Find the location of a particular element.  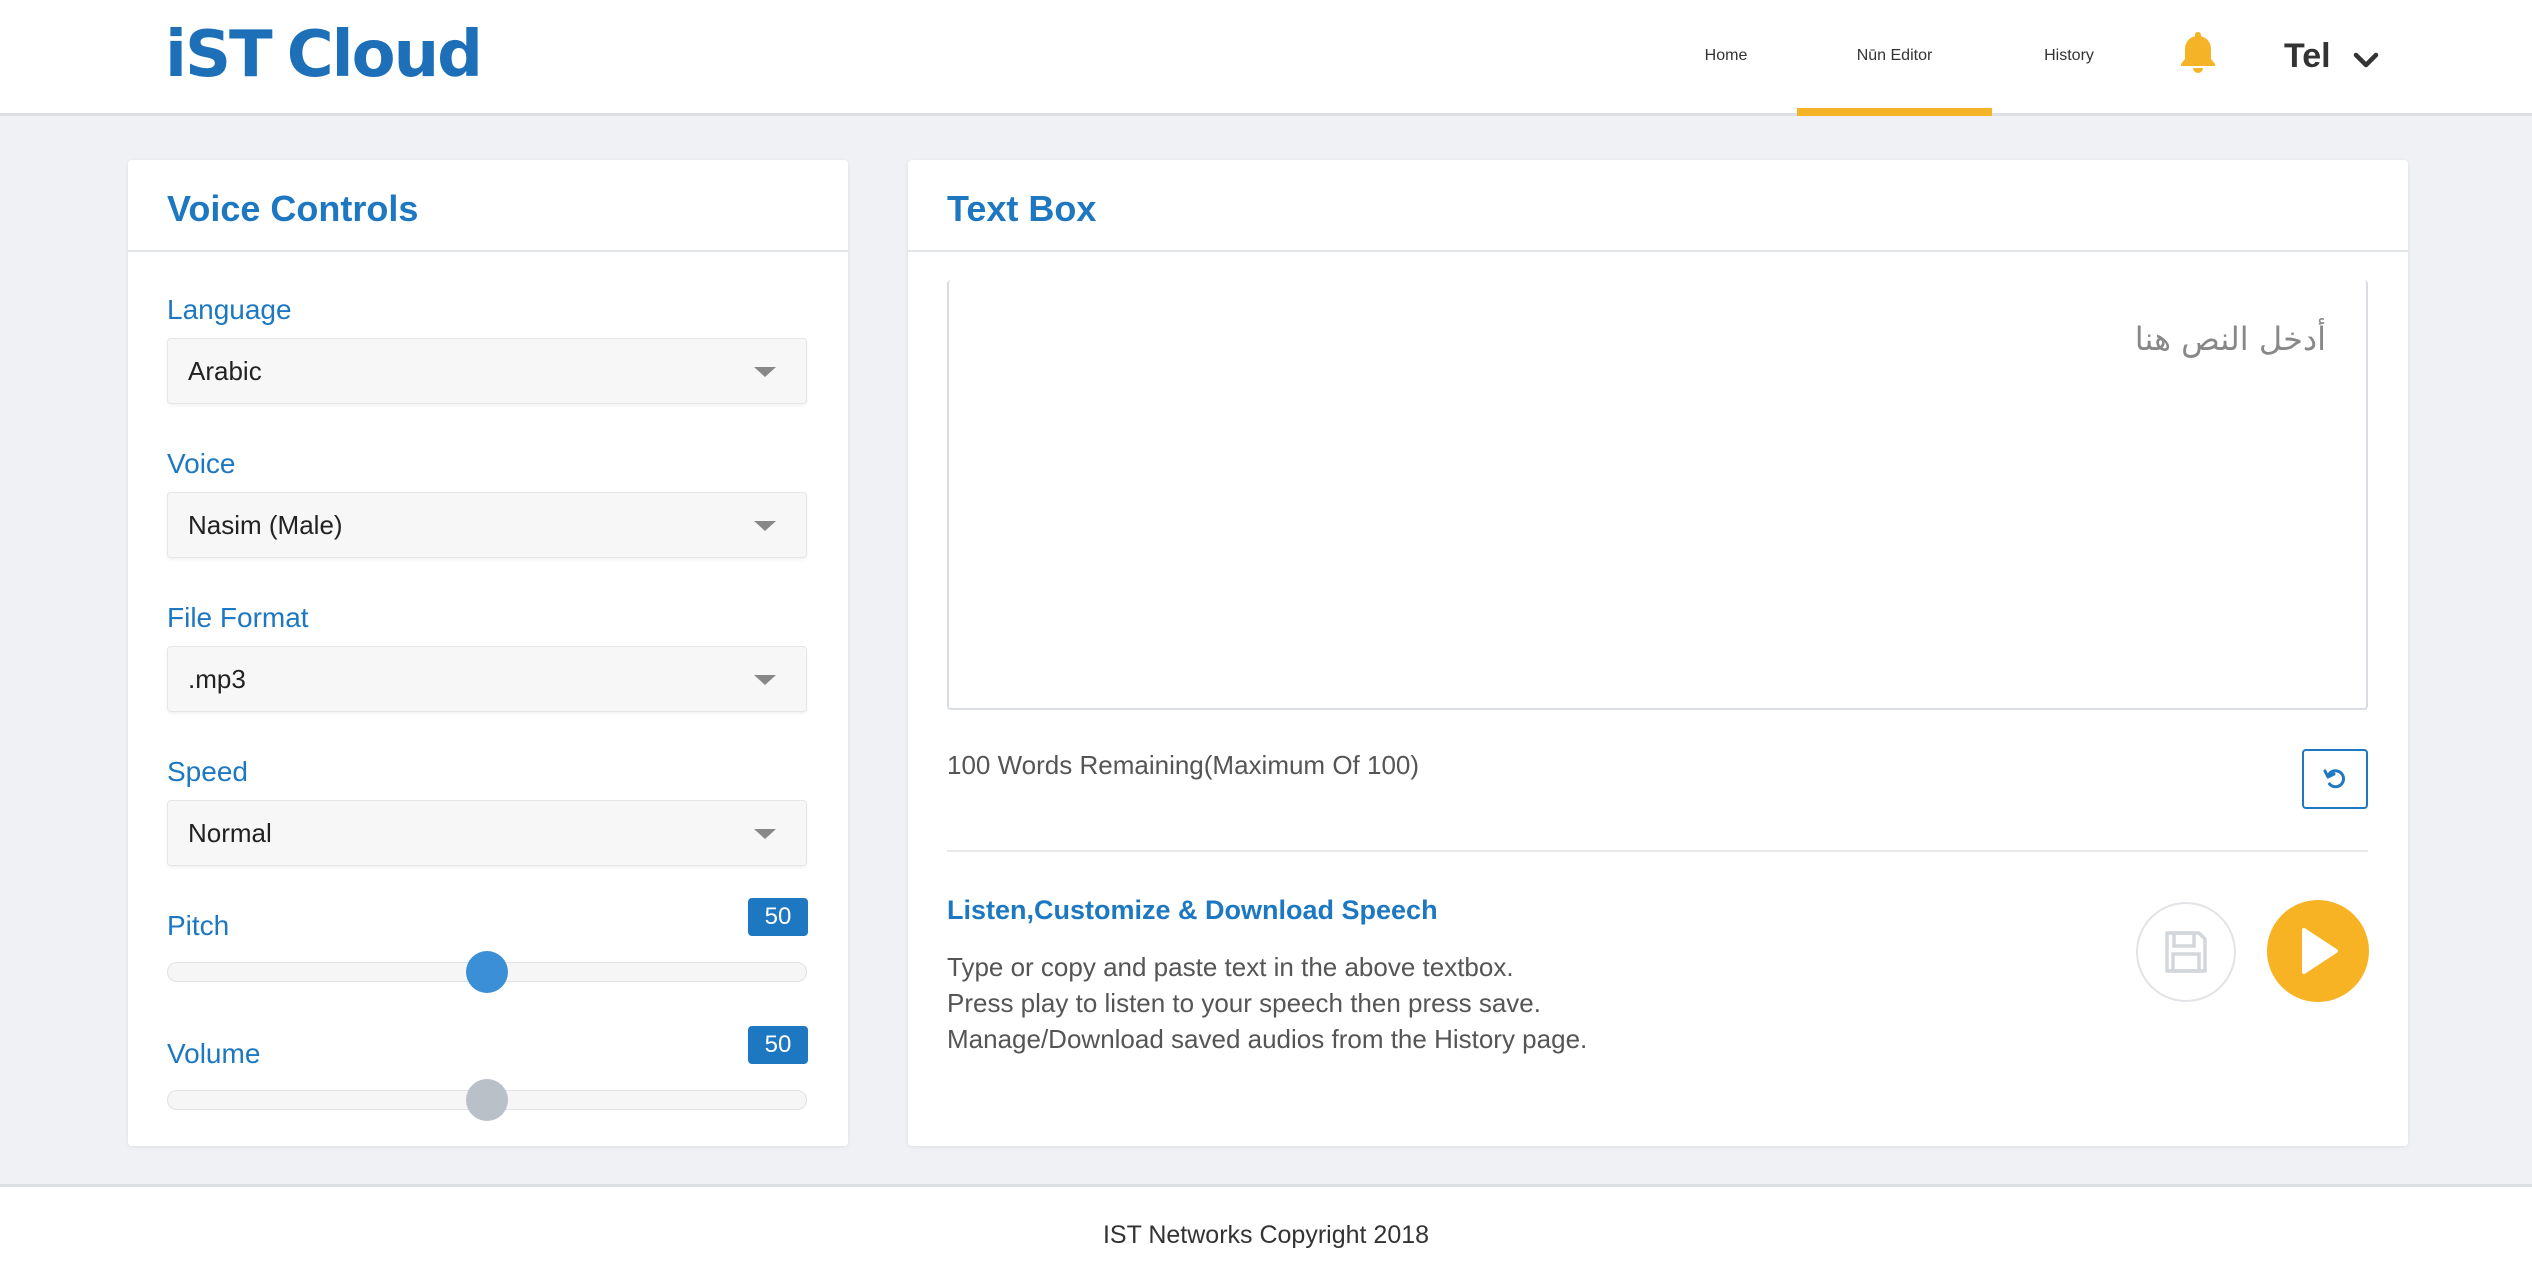

volume-value-badge: 50 is located at coordinates (778, 1045).